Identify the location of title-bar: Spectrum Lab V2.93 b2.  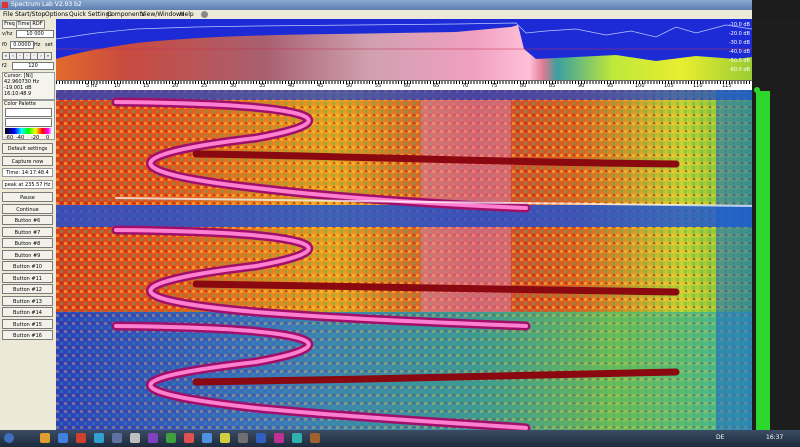
(376, 5).